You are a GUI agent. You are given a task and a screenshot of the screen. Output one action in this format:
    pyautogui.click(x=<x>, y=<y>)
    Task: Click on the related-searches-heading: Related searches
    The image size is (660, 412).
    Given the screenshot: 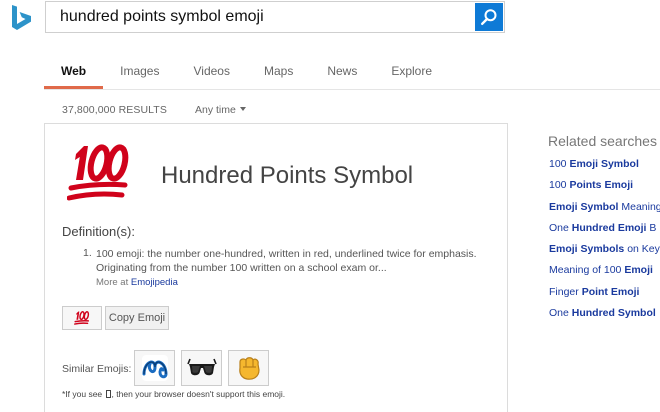 What is the action you would take?
    pyautogui.click(x=602, y=141)
    